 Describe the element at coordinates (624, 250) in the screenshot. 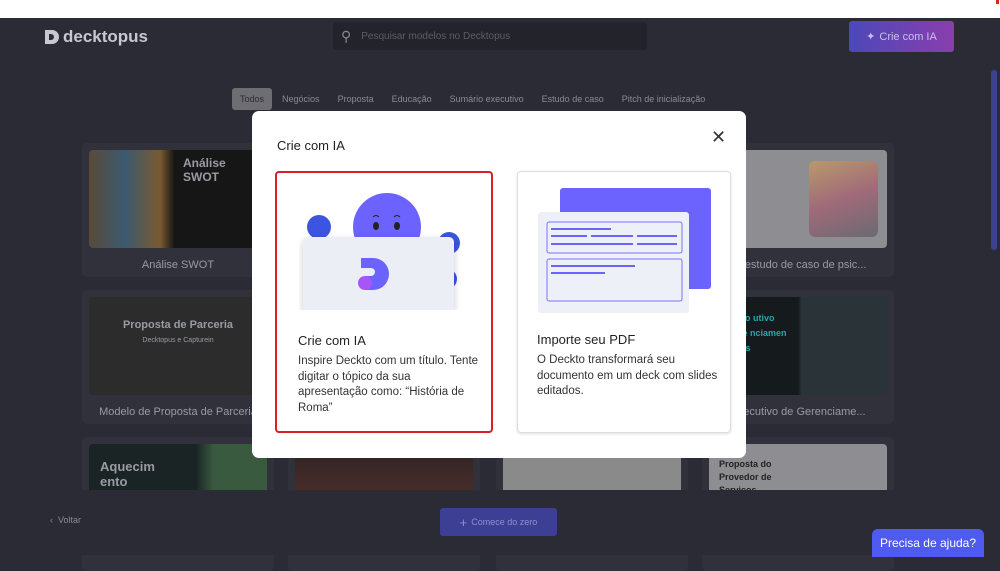

I see `pdf-import-illustration` at that location.